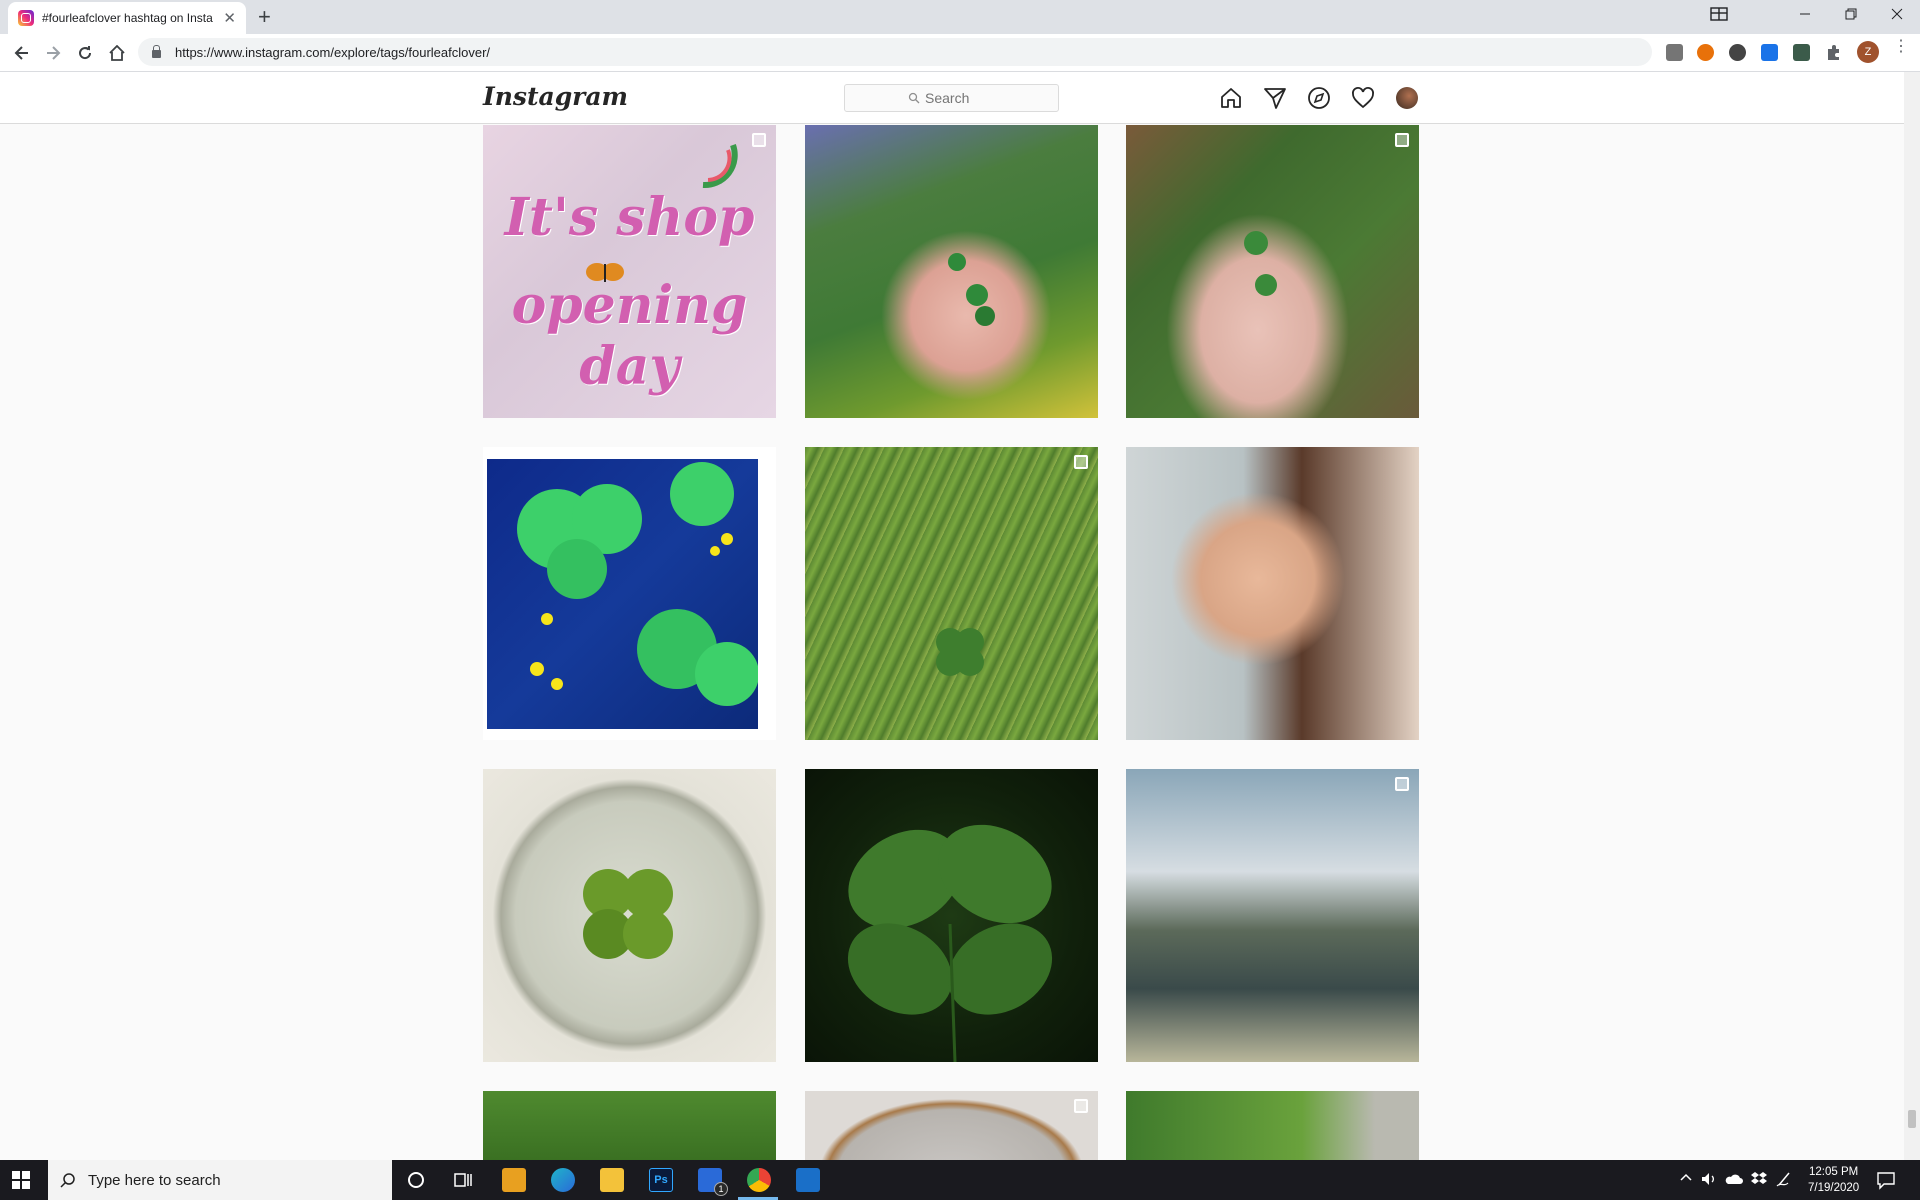 The height and width of the screenshot is (1200, 1920). Describe the element at coordinates (612, 1180) in the screenshot. I see `file-explorer-icon` at that location.